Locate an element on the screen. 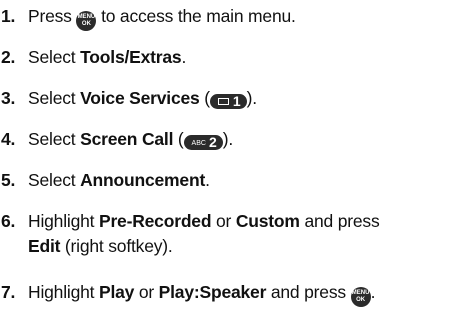 Image resolution: width=458 pixels, height=309 pixels. step-number: 7. is located at coordinates (8, 292).